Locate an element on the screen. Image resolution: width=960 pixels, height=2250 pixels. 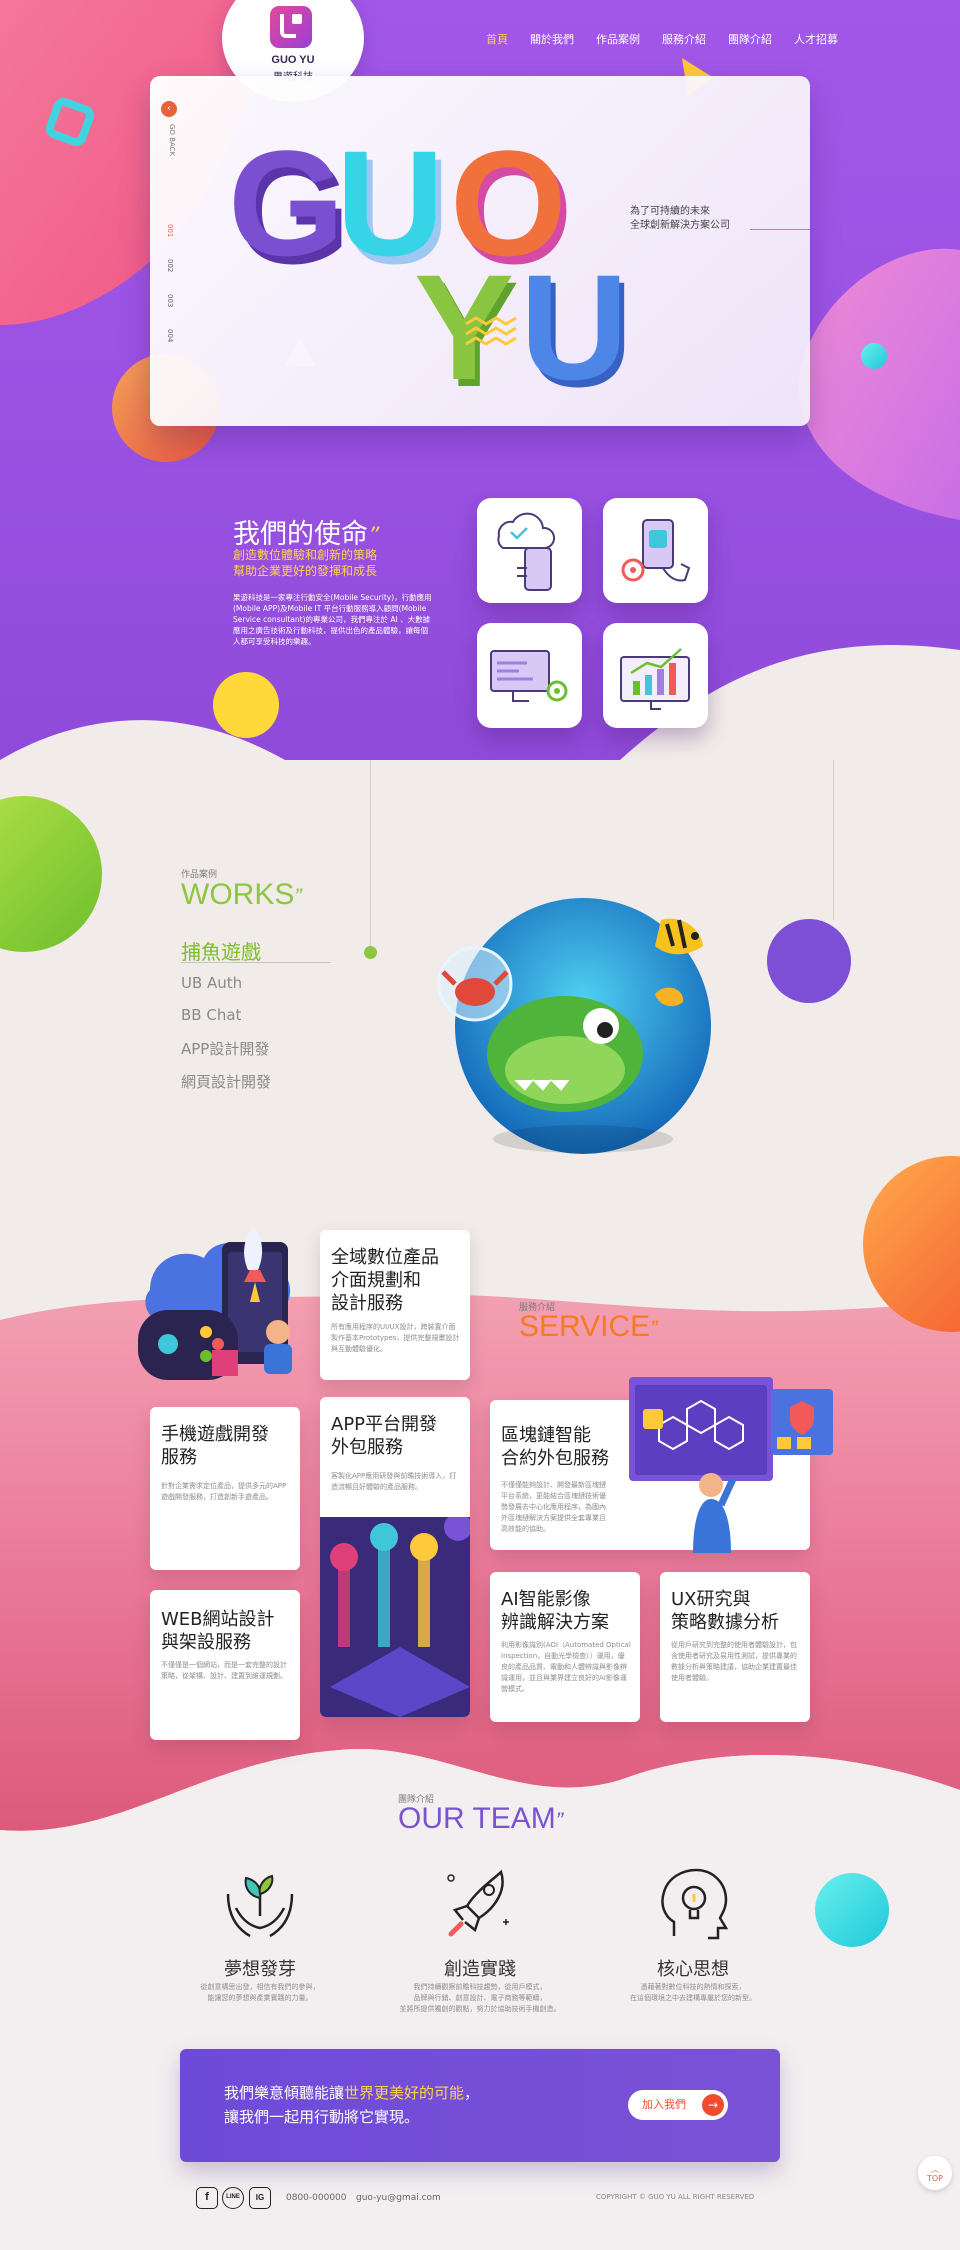
join-us-button: 加入我們 → is located at coordinates (678, 2105).